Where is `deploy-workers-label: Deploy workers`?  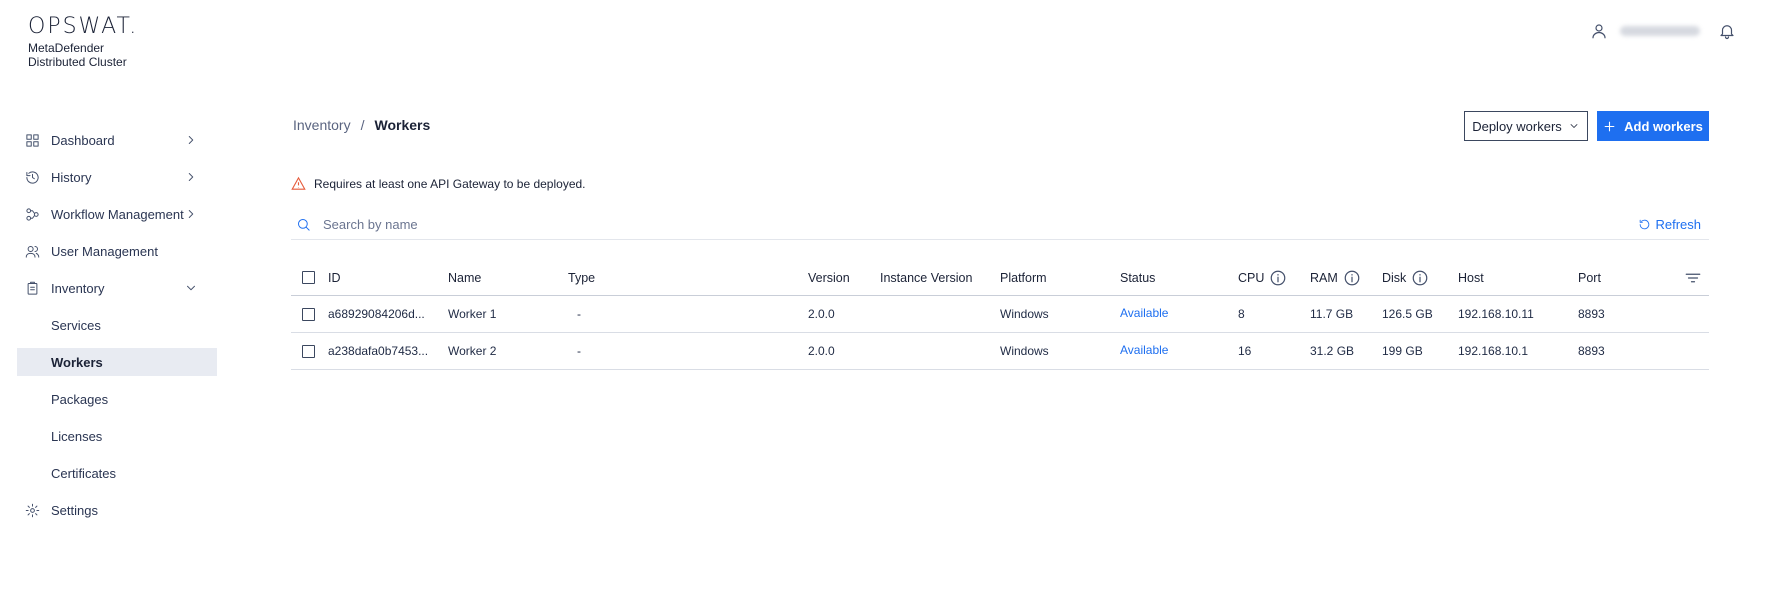
deploy-workers-label: Deploy workers is located at coordinates (1517, 126).